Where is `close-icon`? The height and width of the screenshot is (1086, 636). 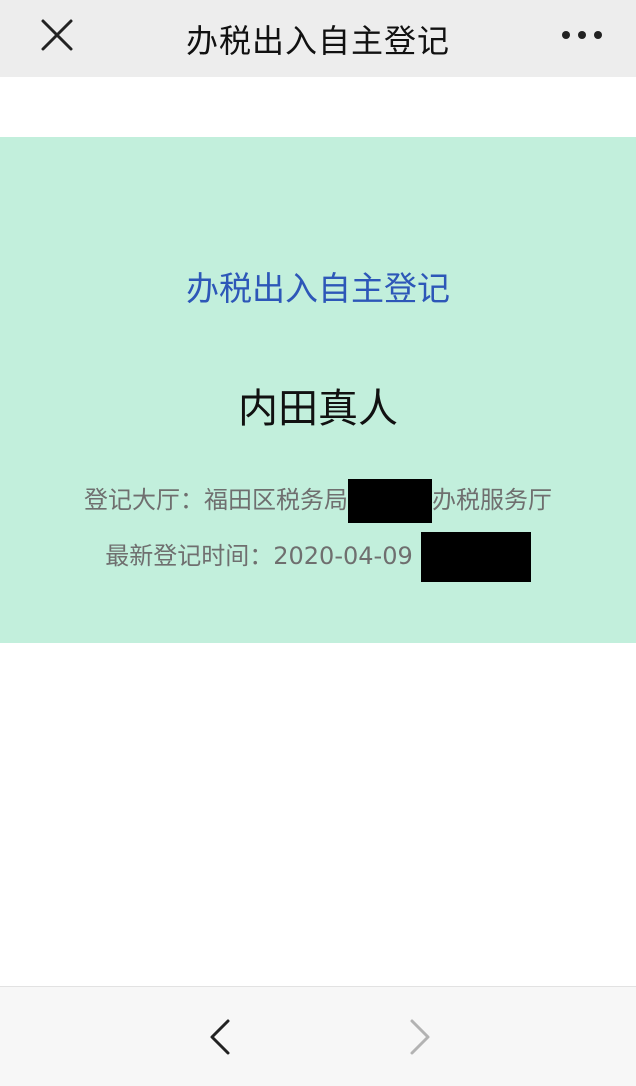
close-icon is located at coordinates (57, 35).